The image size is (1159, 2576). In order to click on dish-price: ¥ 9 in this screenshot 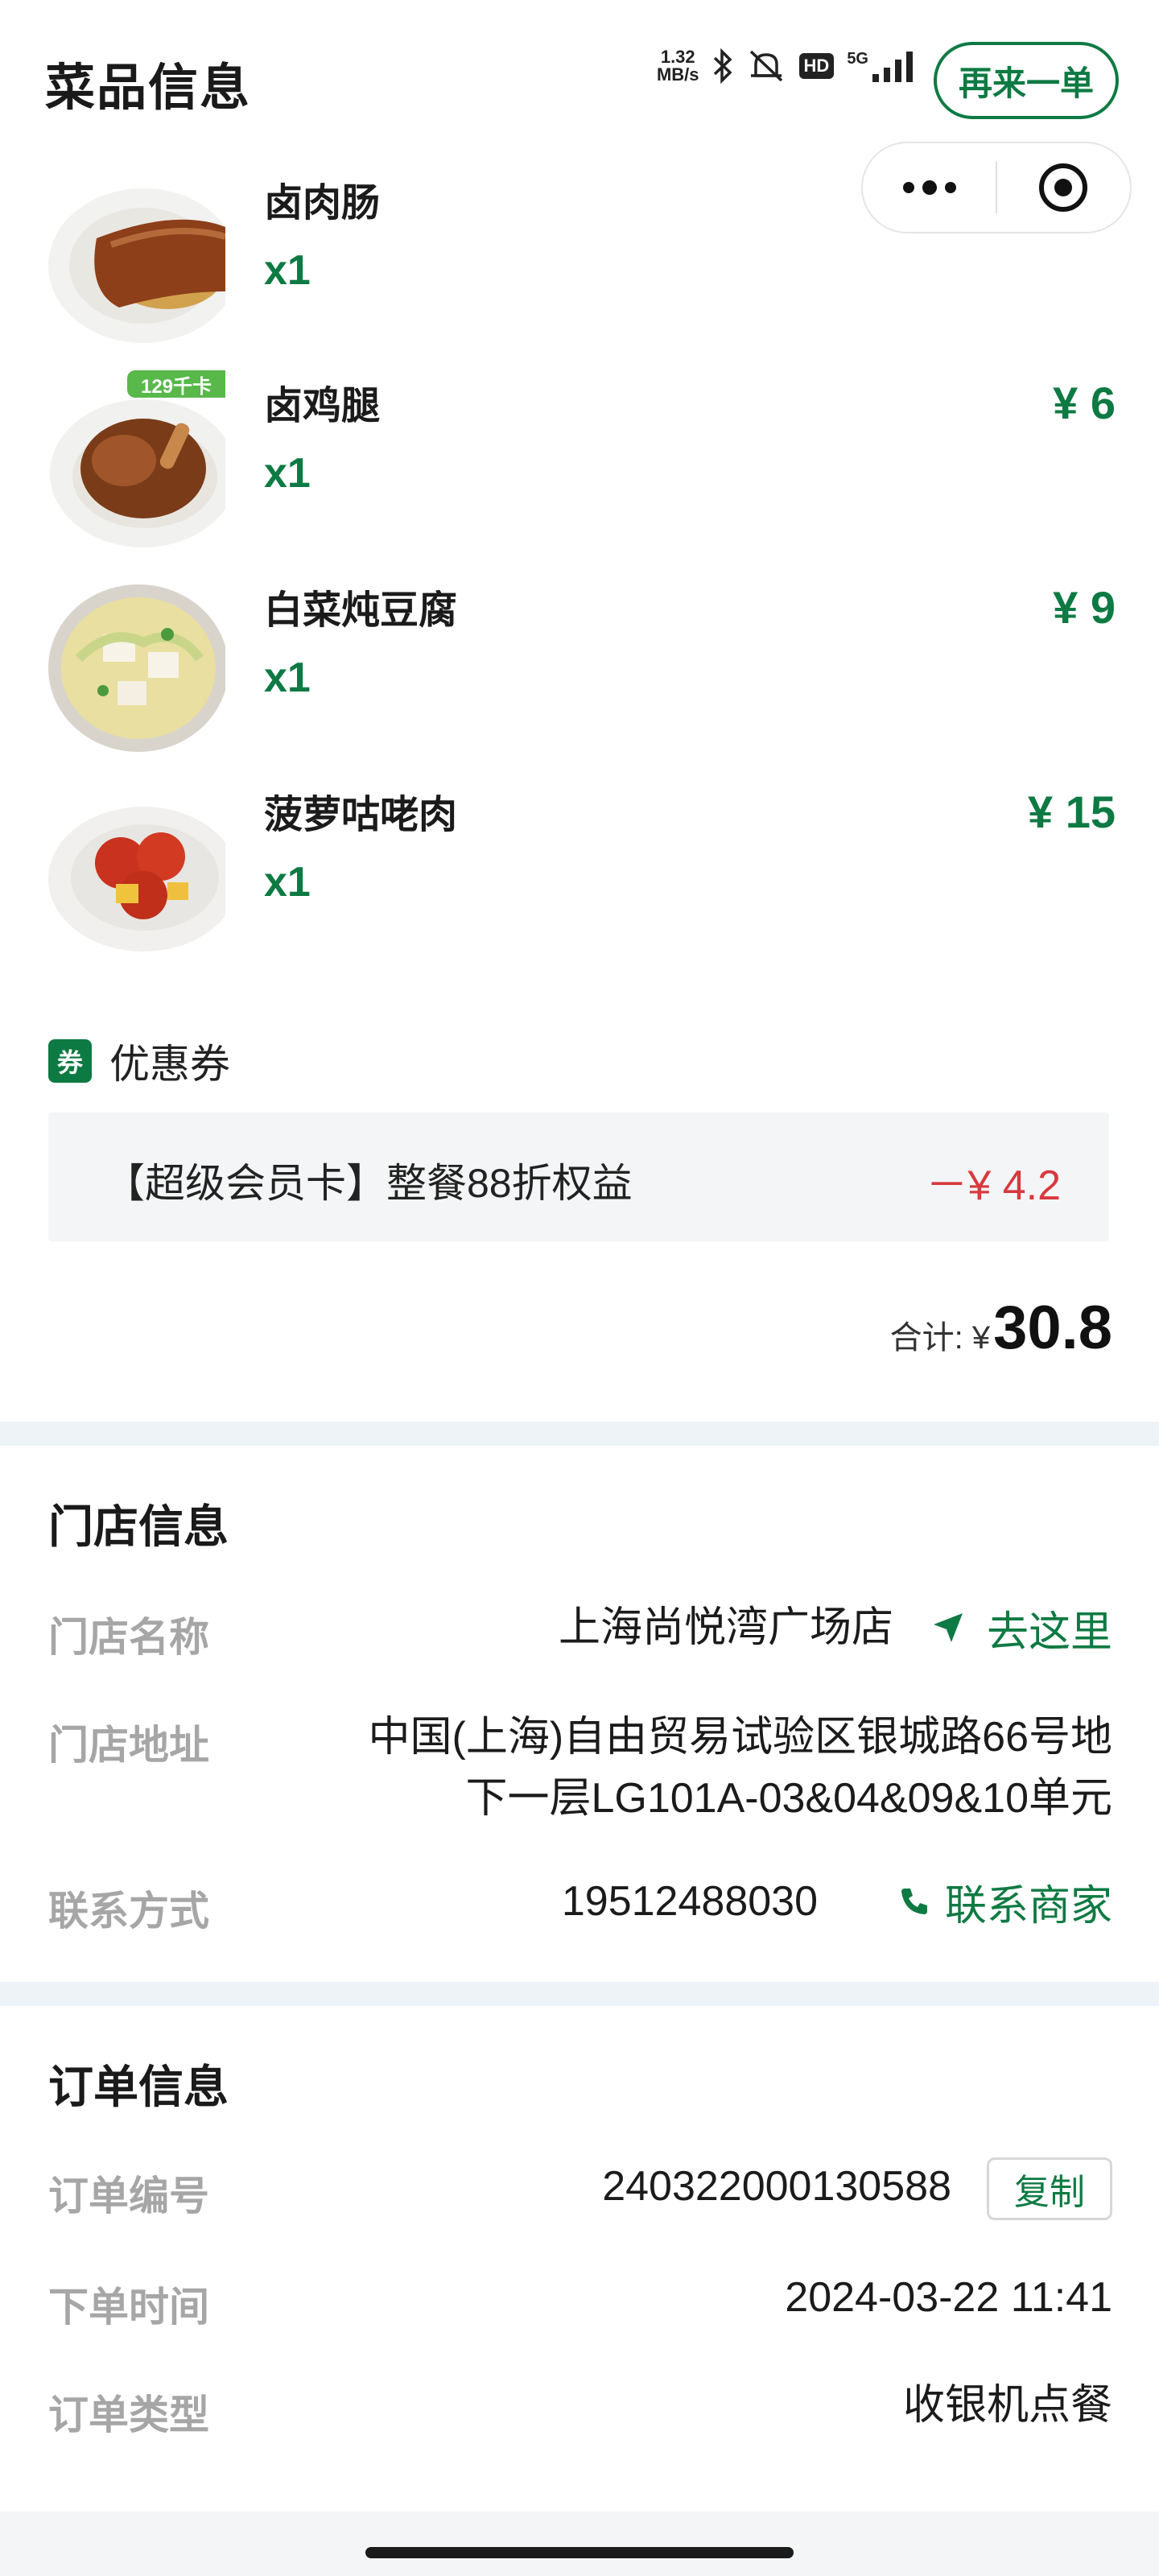, I will do `click(1084, 607)`.